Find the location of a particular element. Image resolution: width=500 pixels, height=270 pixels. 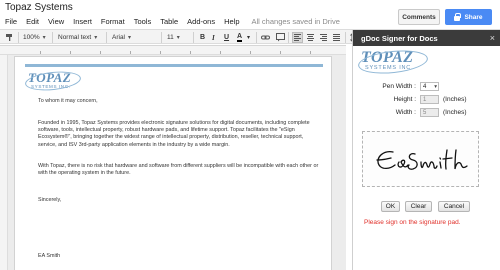

bold-button: B is located at coordinates (202, 37).